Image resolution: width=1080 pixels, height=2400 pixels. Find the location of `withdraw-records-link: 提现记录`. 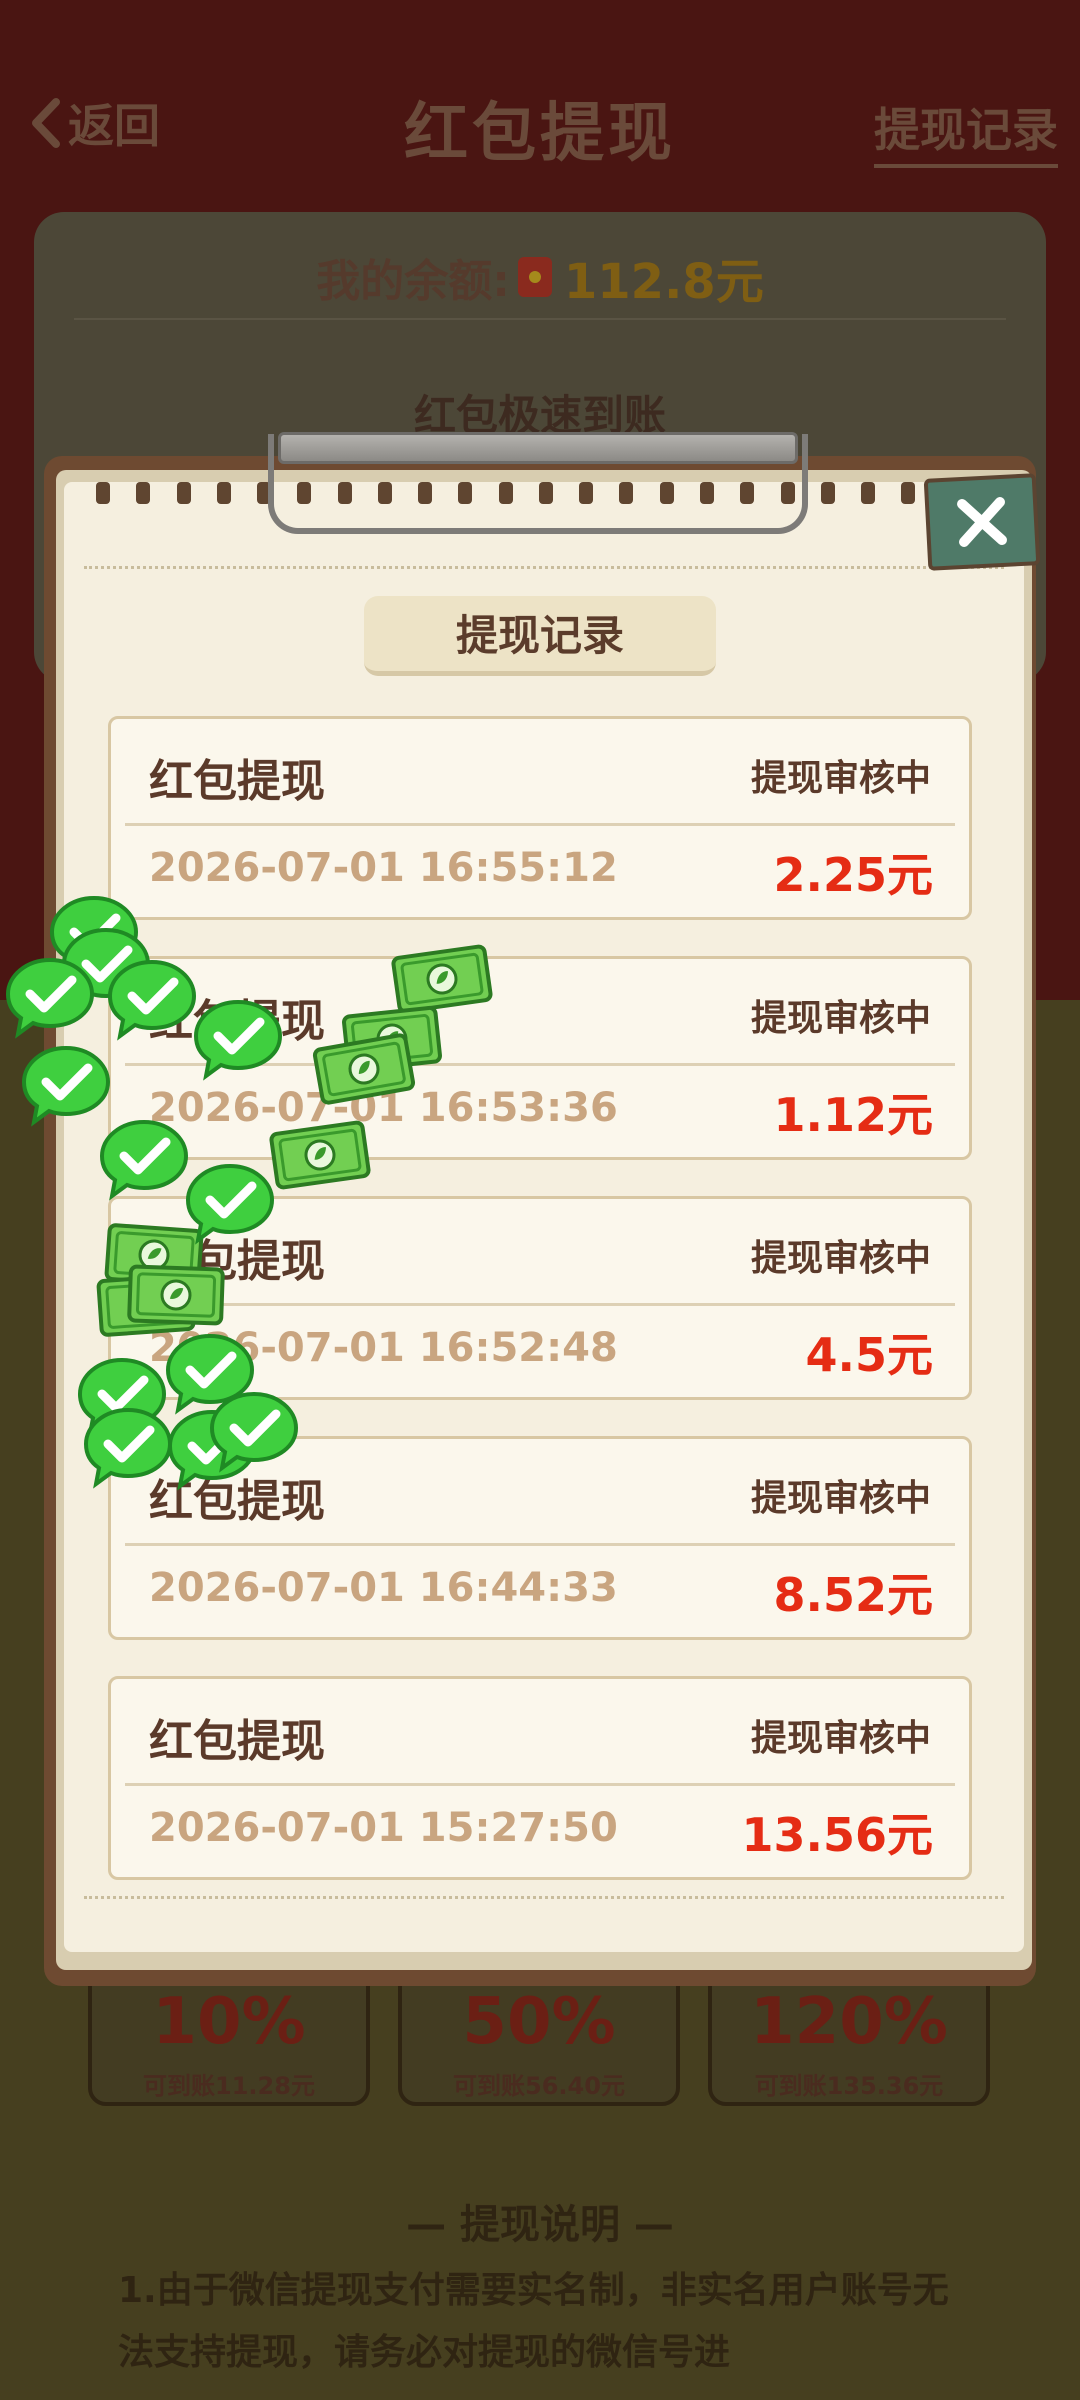

withdraw-records-link: 提现记录 is located at coordinates (966, 131).